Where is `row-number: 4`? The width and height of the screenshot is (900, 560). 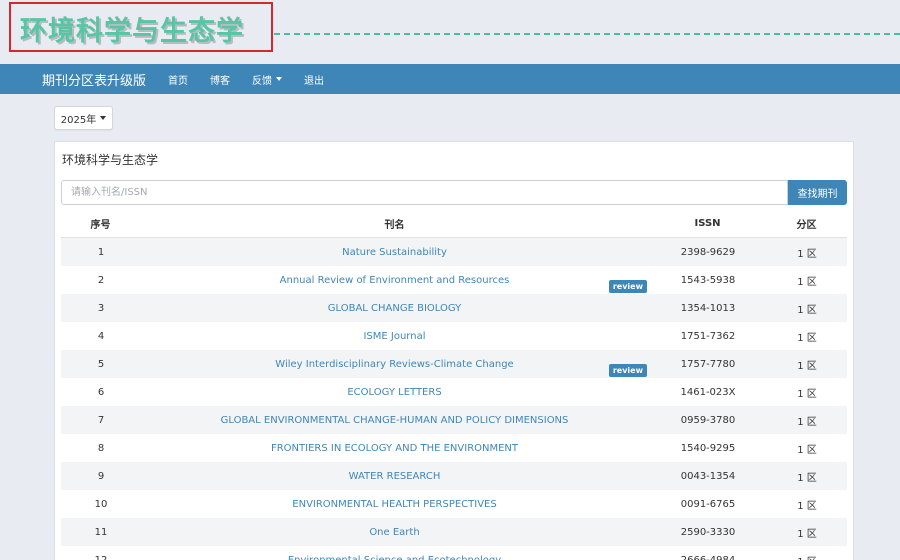 row-number: 4 is located at coordinates (101, 336).